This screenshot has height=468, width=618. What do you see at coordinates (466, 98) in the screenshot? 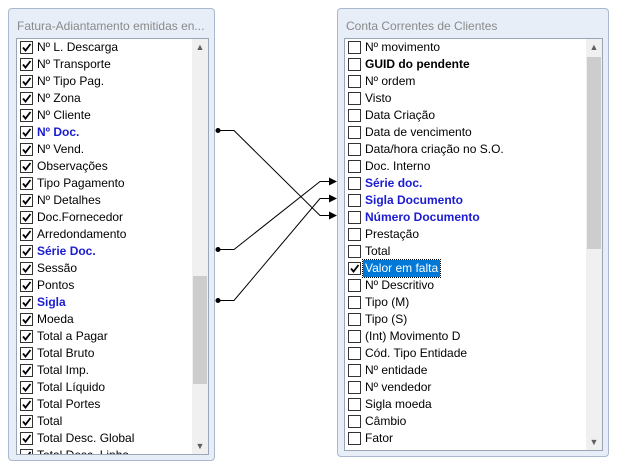
I see `field-item-visto: Visto` at bounding box center [466, 98].